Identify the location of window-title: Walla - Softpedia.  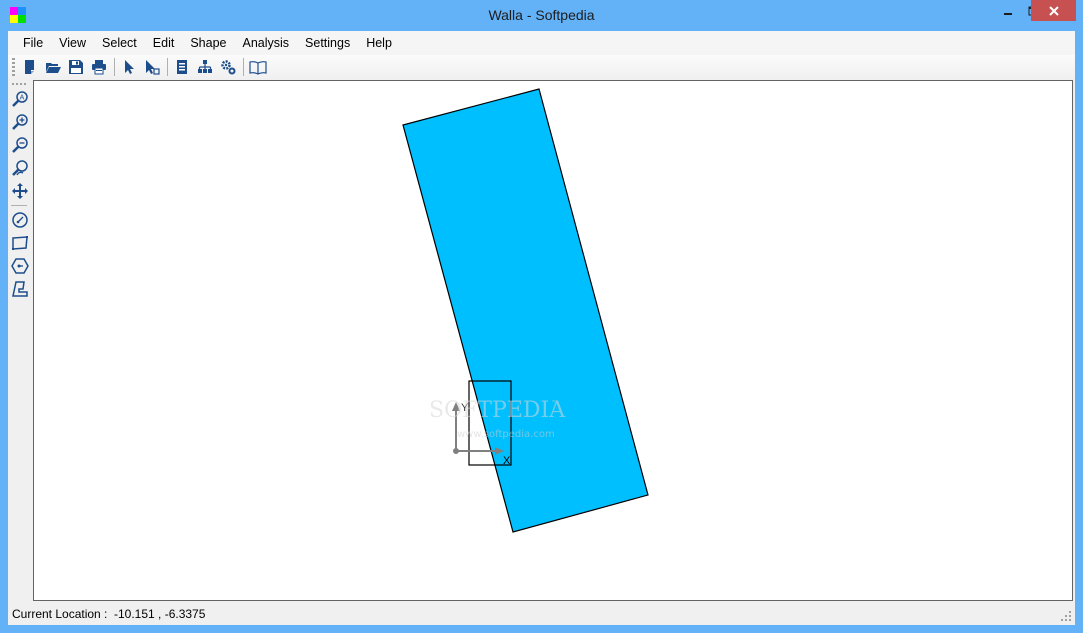
(541, 15).